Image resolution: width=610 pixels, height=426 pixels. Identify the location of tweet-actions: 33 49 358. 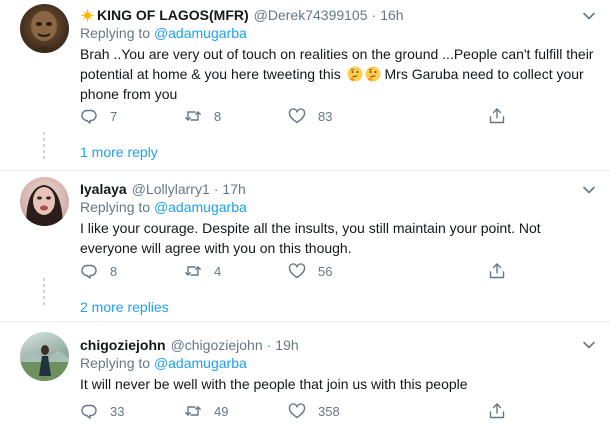
(300, 411).